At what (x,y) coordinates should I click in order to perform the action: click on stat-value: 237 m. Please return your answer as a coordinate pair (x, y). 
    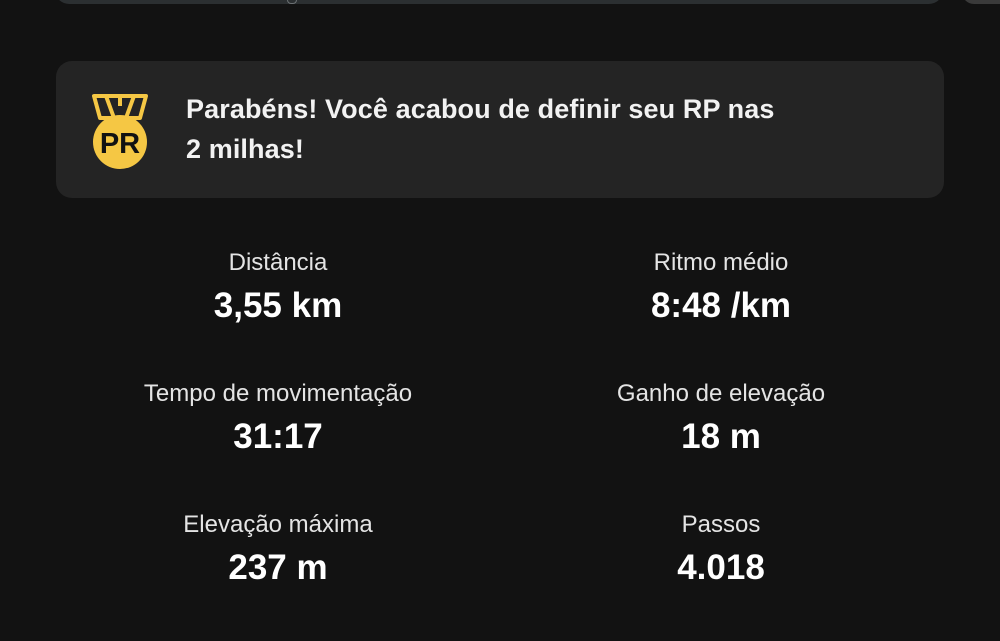
    Looking at the image, I should click on (278, 567).